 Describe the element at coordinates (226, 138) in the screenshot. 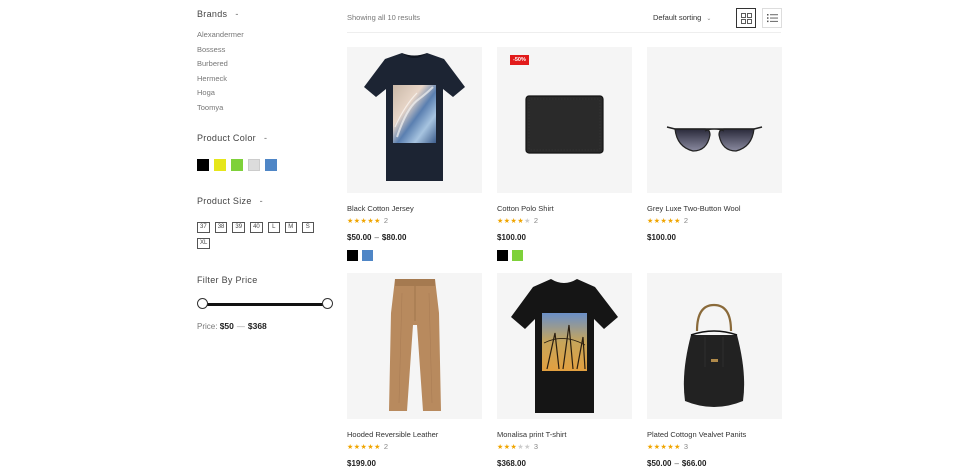

I see `product-color-title-label: Product Color` at that location.